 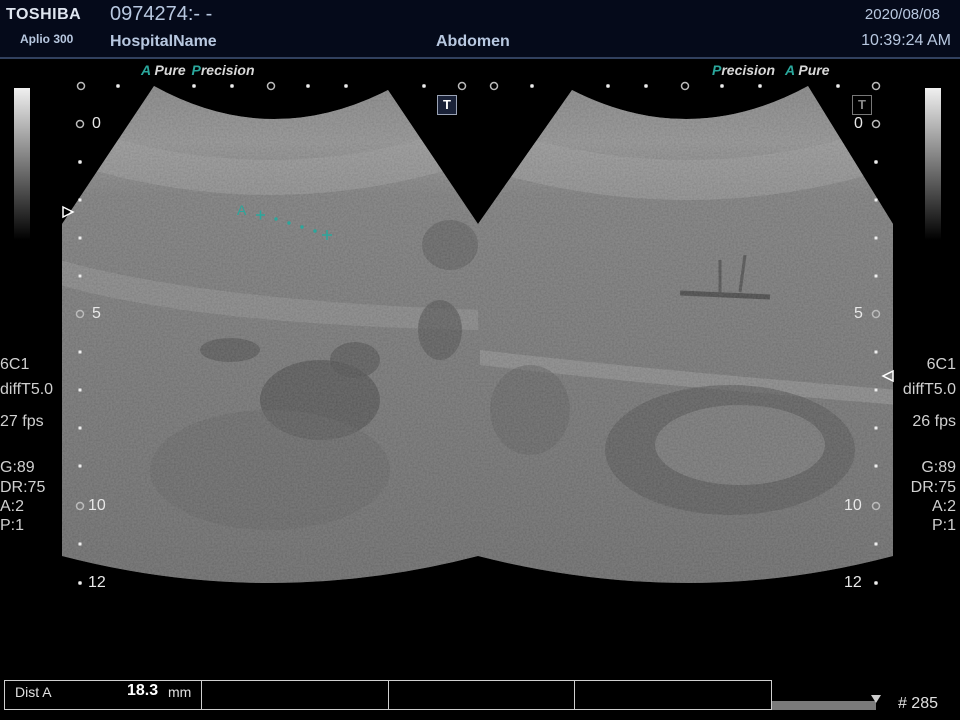 I want to click on pure-precision-badge-left: A Pure Precision, so click(x=198, y=70).